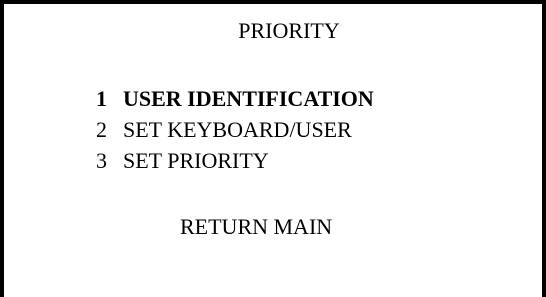  I want to click on menu-item-set-keyboard-user: 2 SET KEYBOARD/USER, so click(235, 129).